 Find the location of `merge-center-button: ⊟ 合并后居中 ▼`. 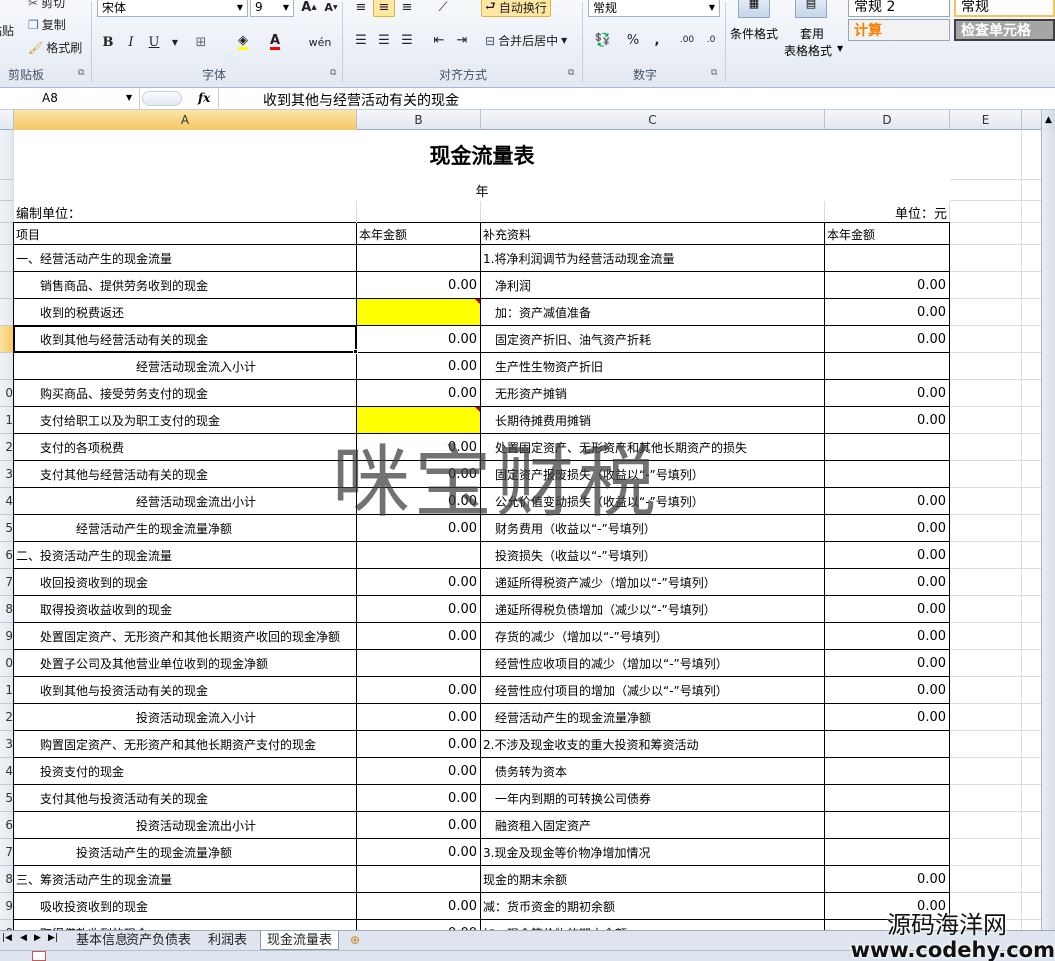

merge-center-button: ⊟ 合并后居中 ▼ is located at coordinates (526, 40).